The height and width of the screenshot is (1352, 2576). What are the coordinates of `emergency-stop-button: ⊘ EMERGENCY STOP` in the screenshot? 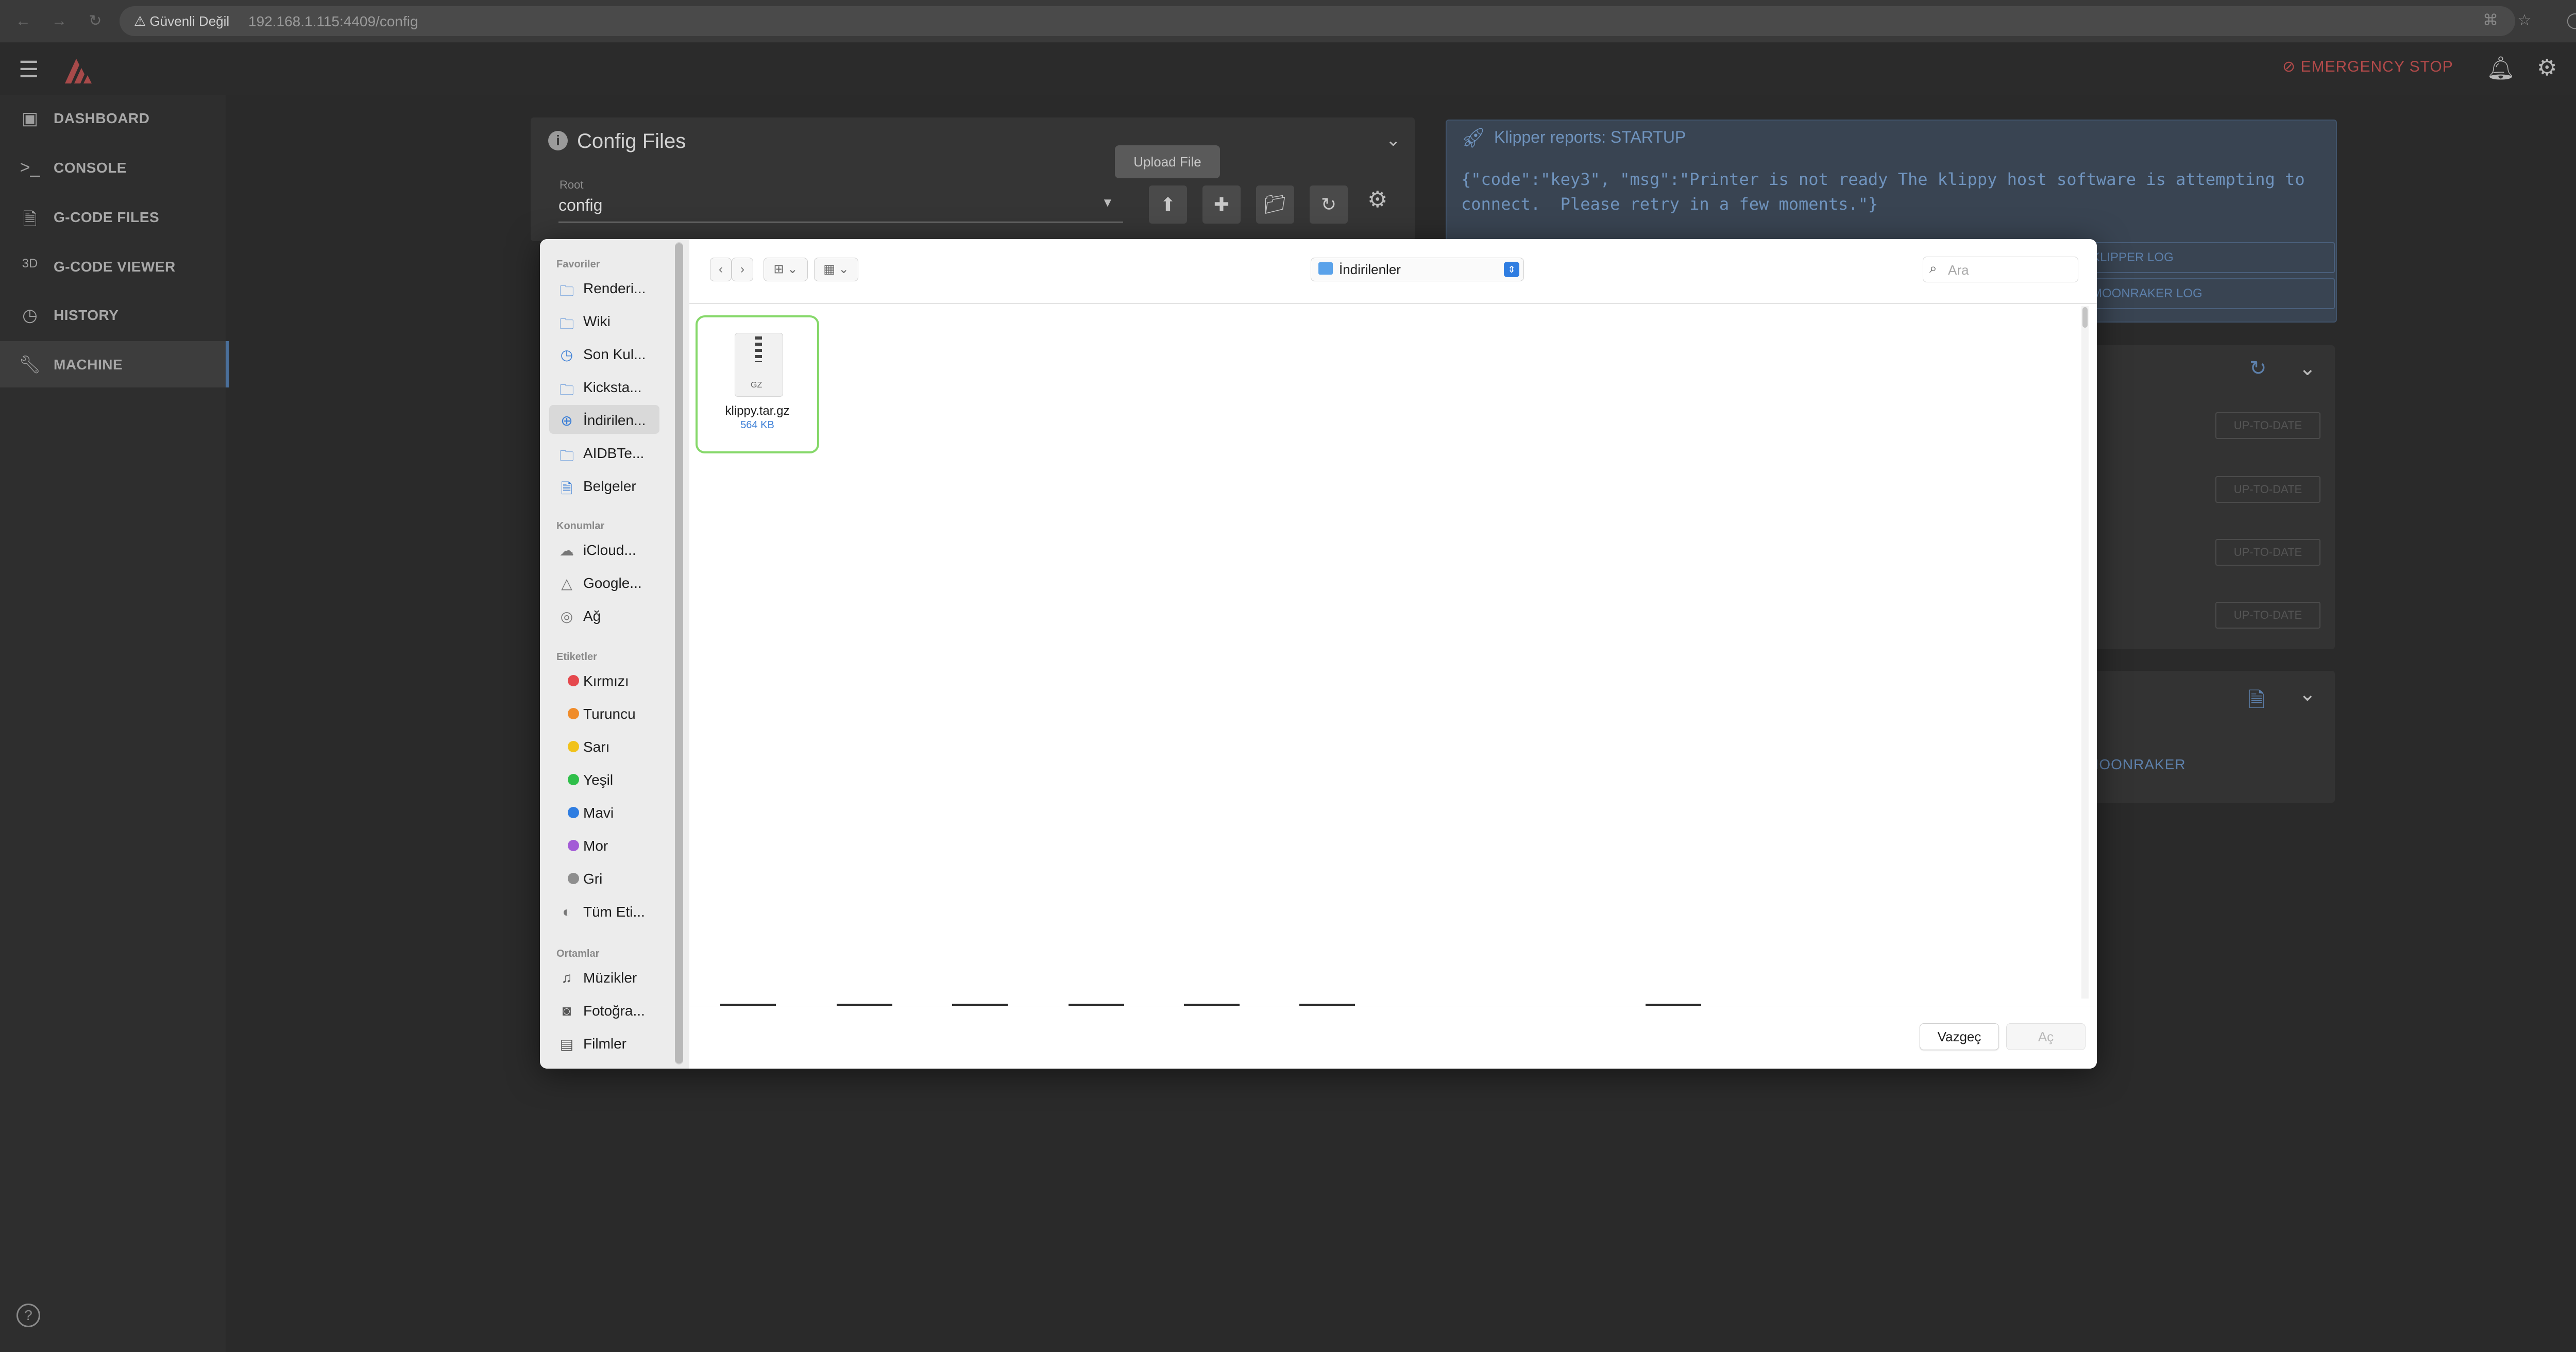 It's located at (2367, 67).